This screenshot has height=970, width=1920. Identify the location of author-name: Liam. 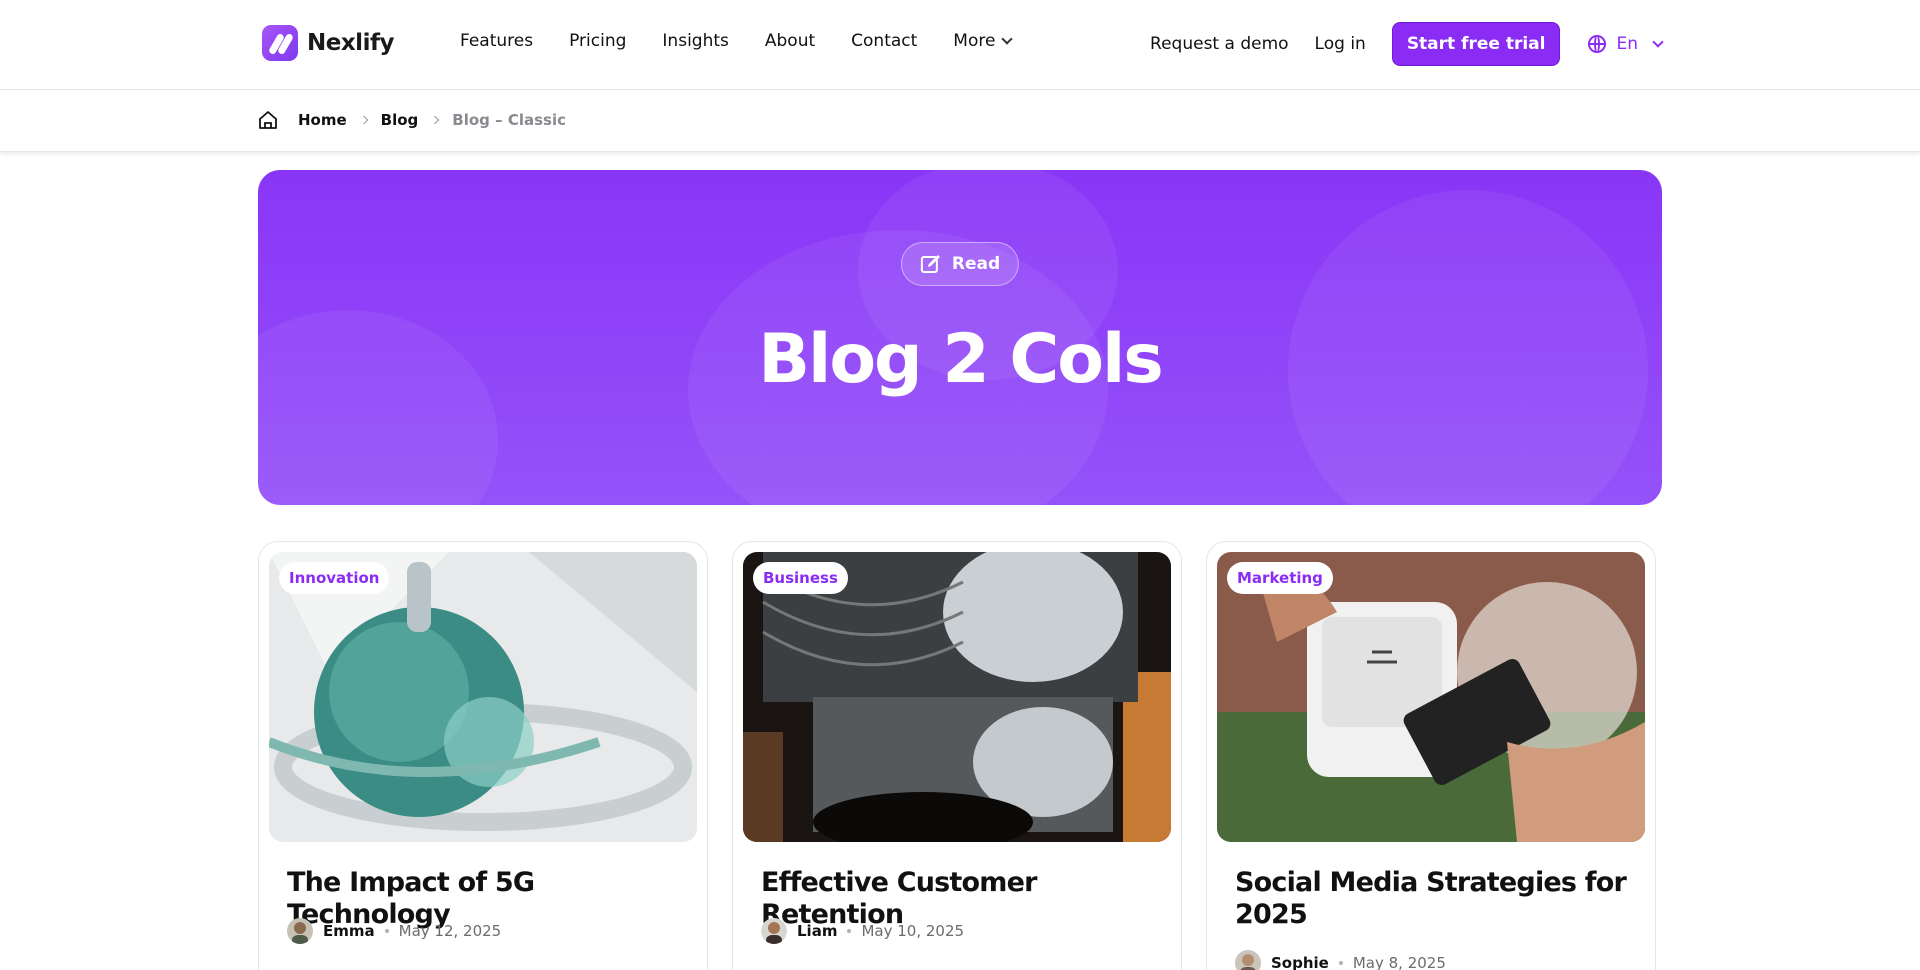
(817, 931).